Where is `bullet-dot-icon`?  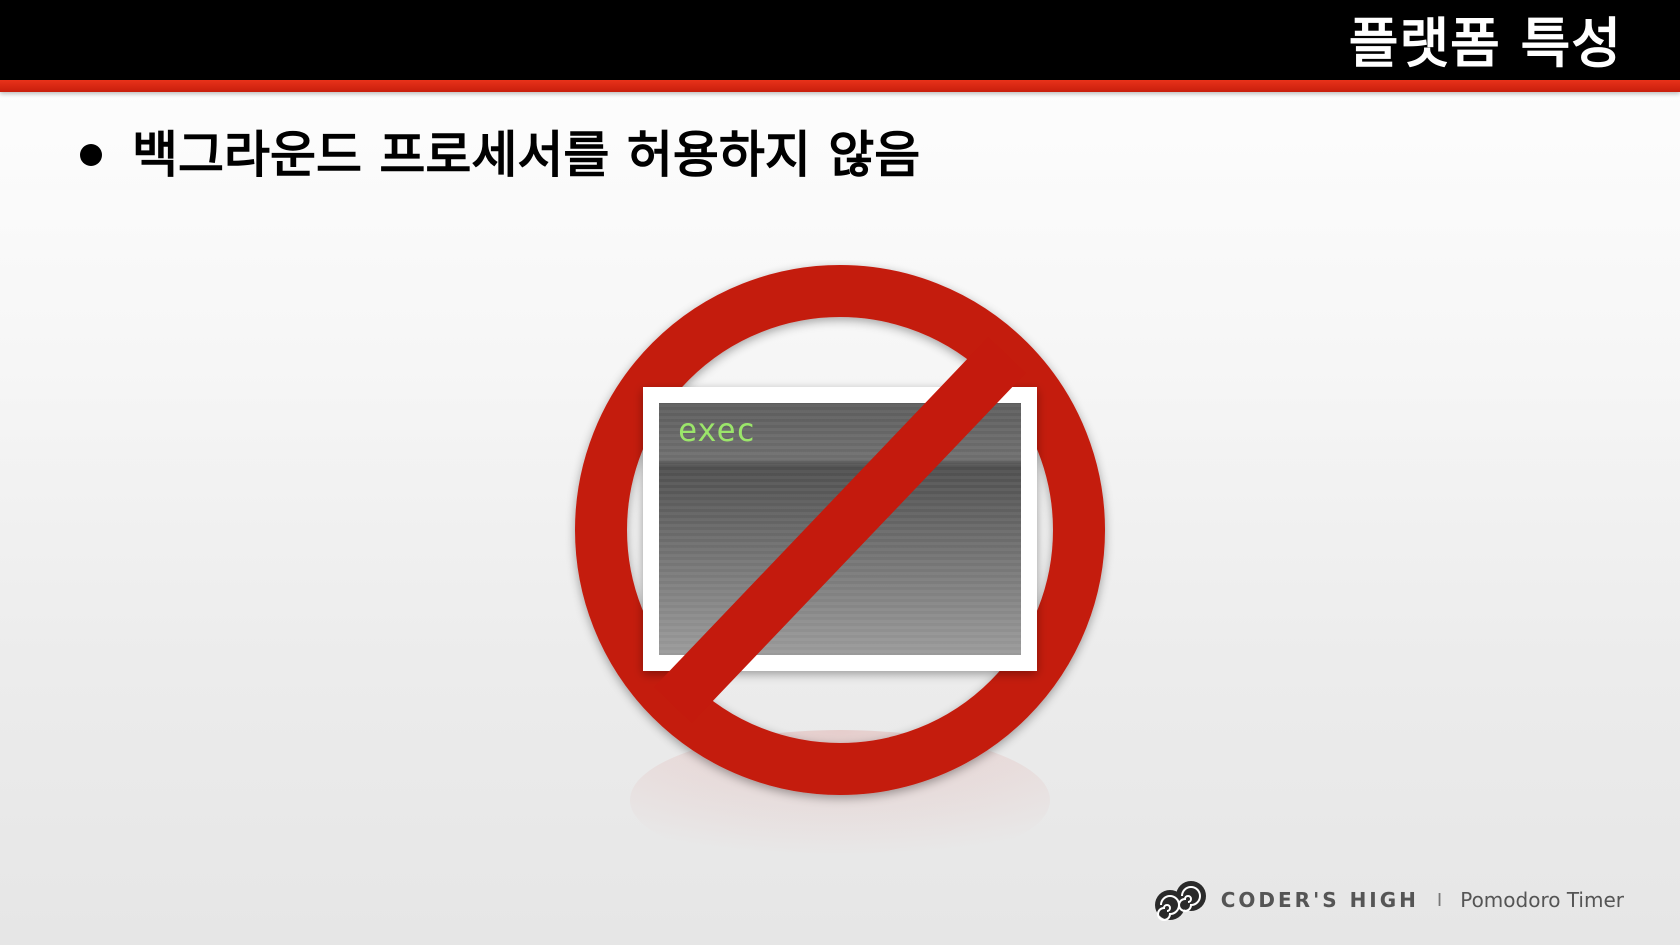 bullet-dot-icon is located at coordinates (91, 155).